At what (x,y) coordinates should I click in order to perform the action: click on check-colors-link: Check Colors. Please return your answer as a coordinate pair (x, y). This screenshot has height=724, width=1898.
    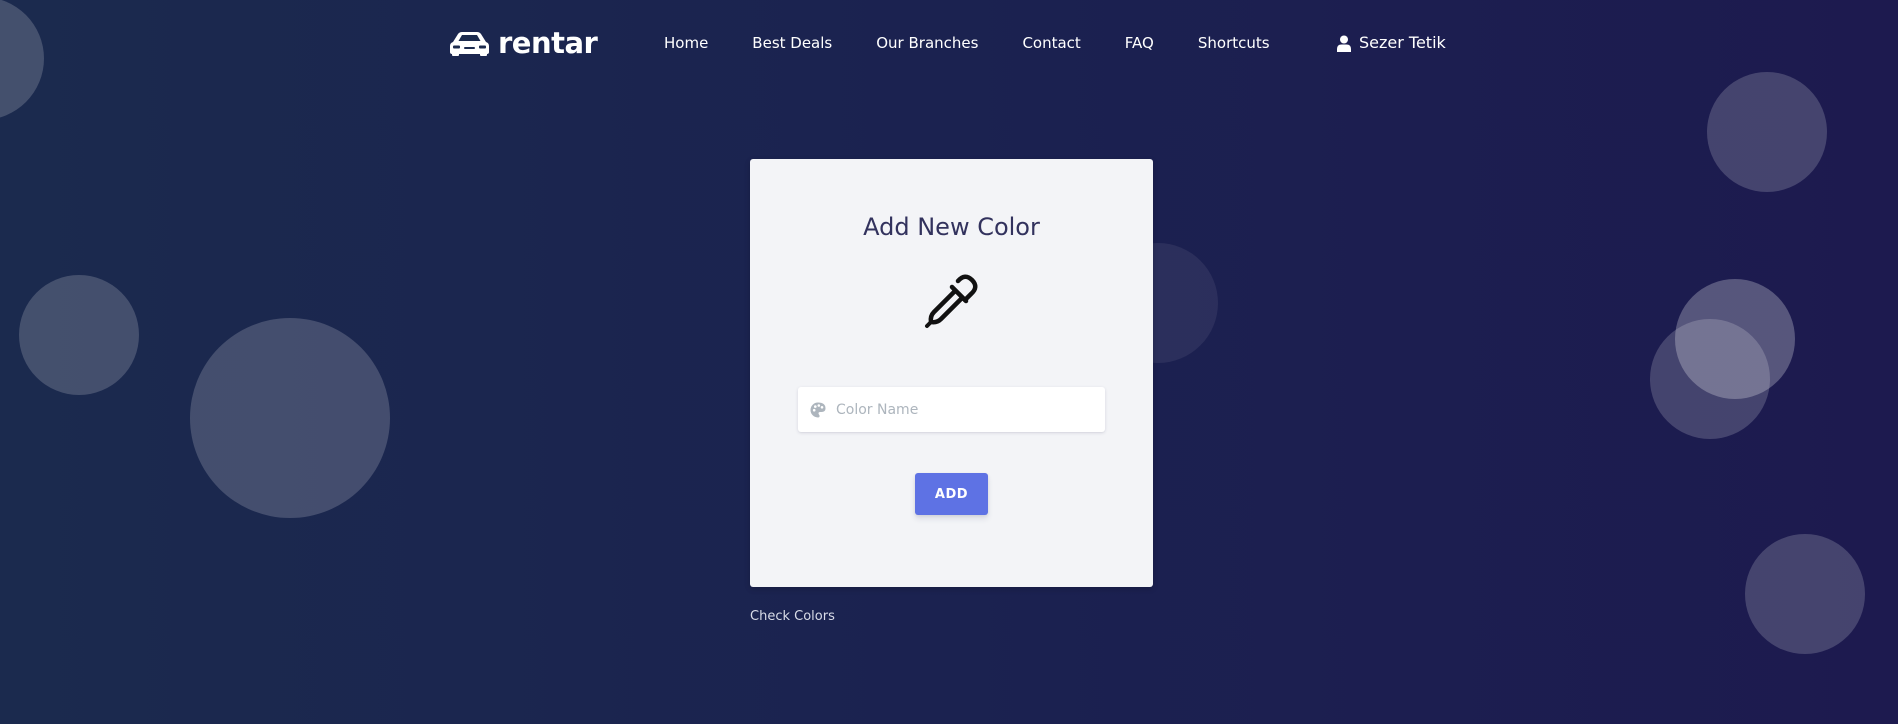
    Looking at the image, I should click on (792, 617).